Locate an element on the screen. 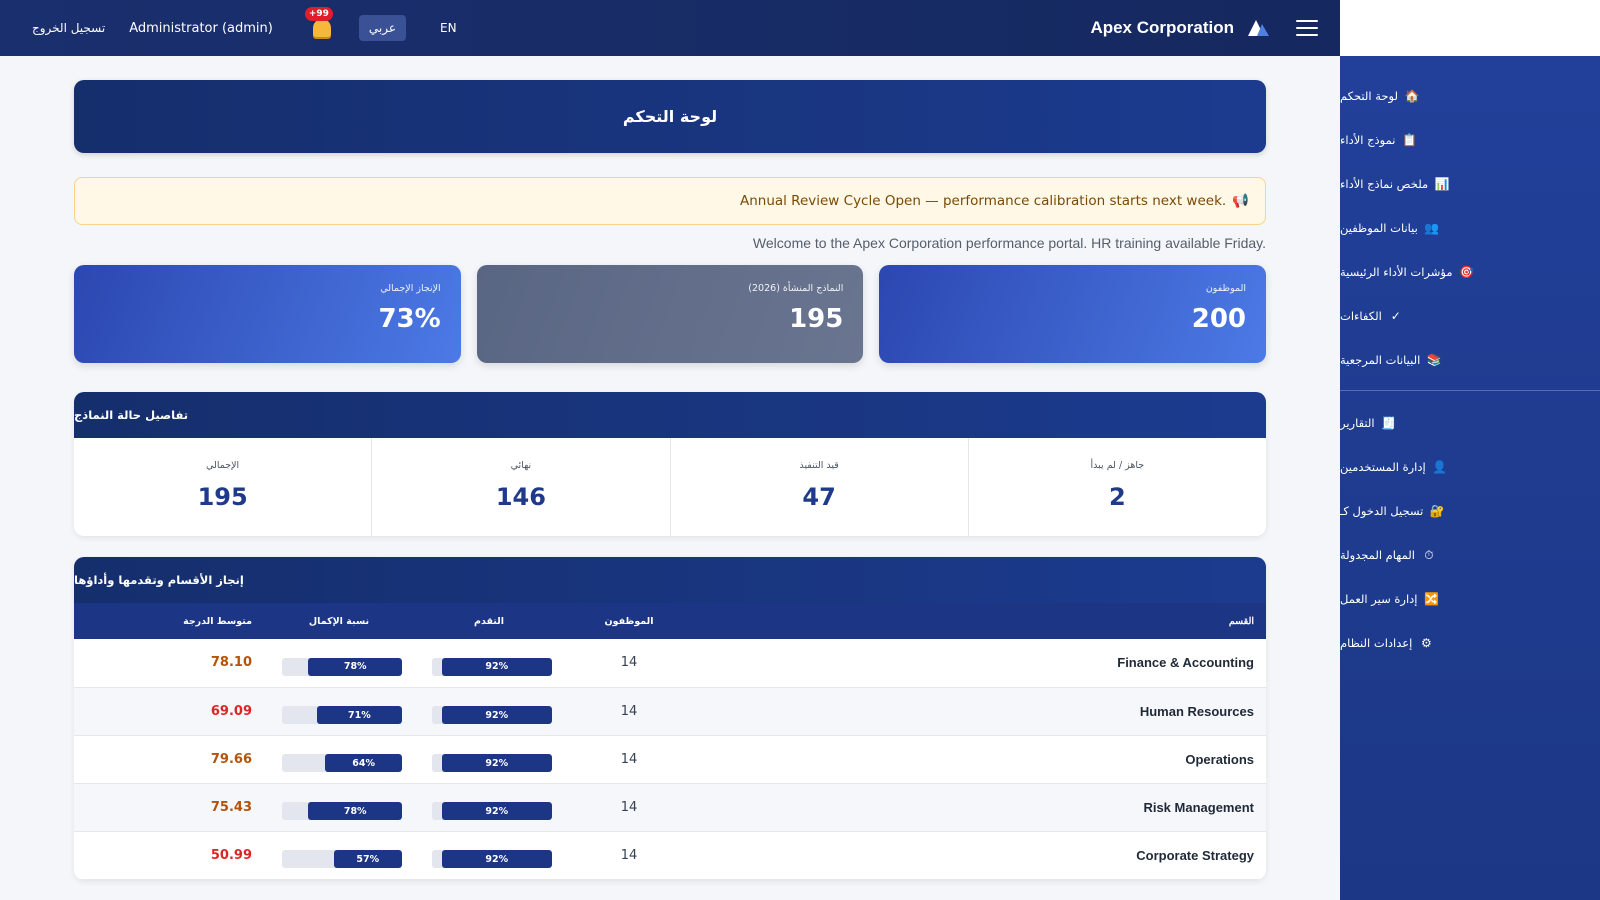 This screenshot has height=900, width=1600. status-label: الإجمالي is located at coordinates (223, 465).